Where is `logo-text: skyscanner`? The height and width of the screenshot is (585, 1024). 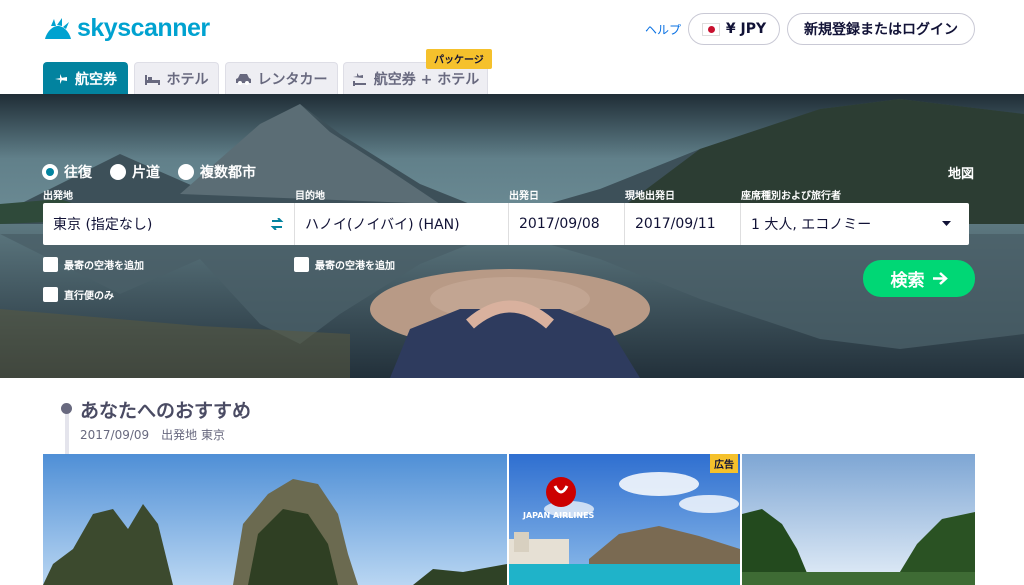
logo-text: skyscanner is located at coordinates (143, 28).